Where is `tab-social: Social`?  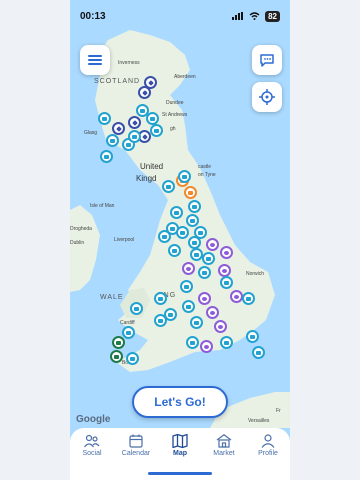 tab-social: Social is located at coordinates (92, 445).